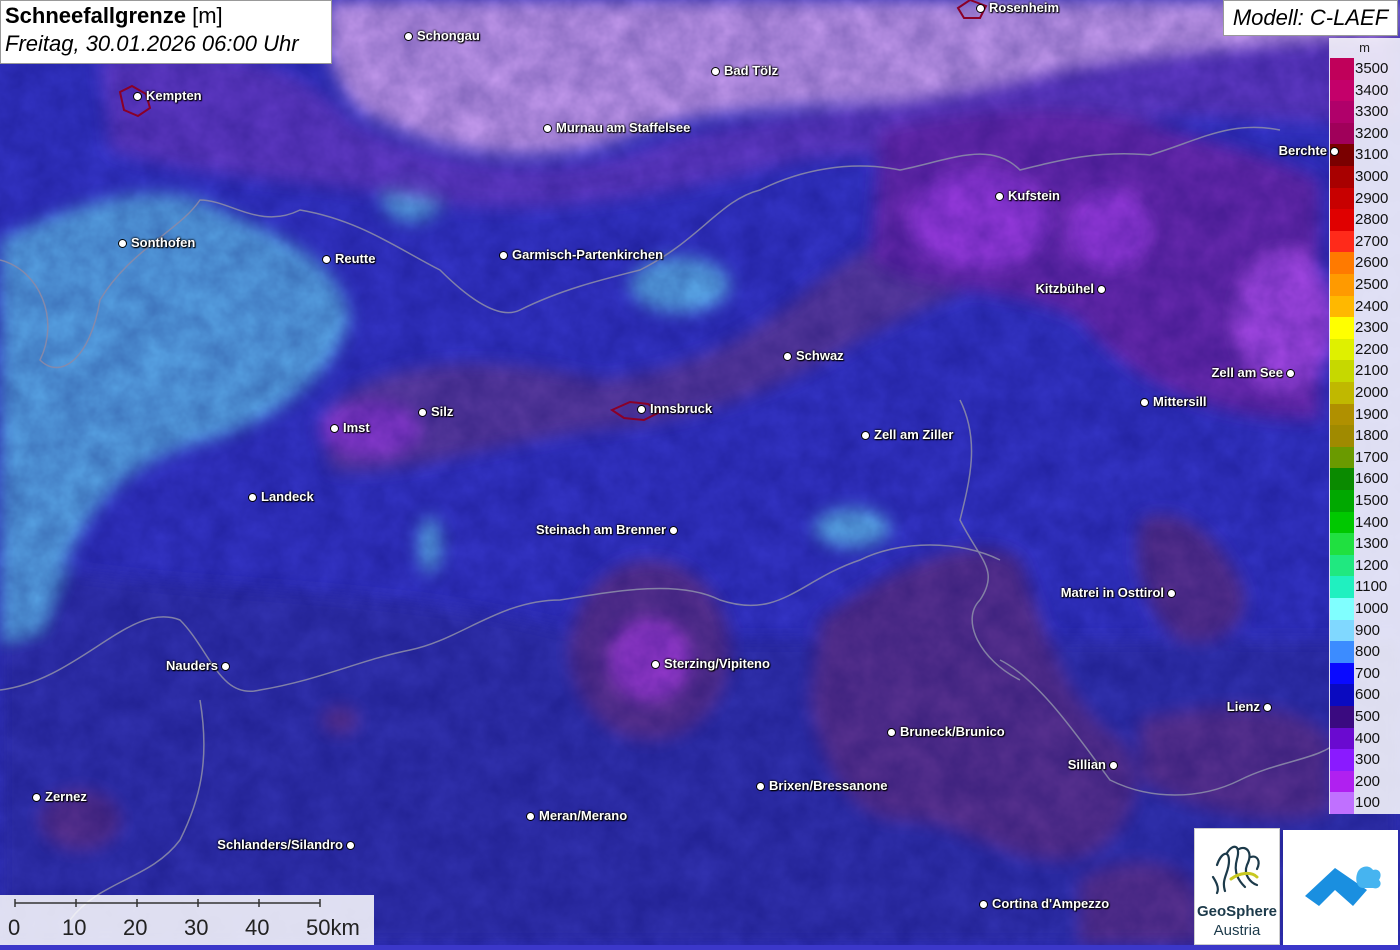  Describe the element at coordinates (1364, 717) in the screenshot. I see `legend-row: 500` at that location.